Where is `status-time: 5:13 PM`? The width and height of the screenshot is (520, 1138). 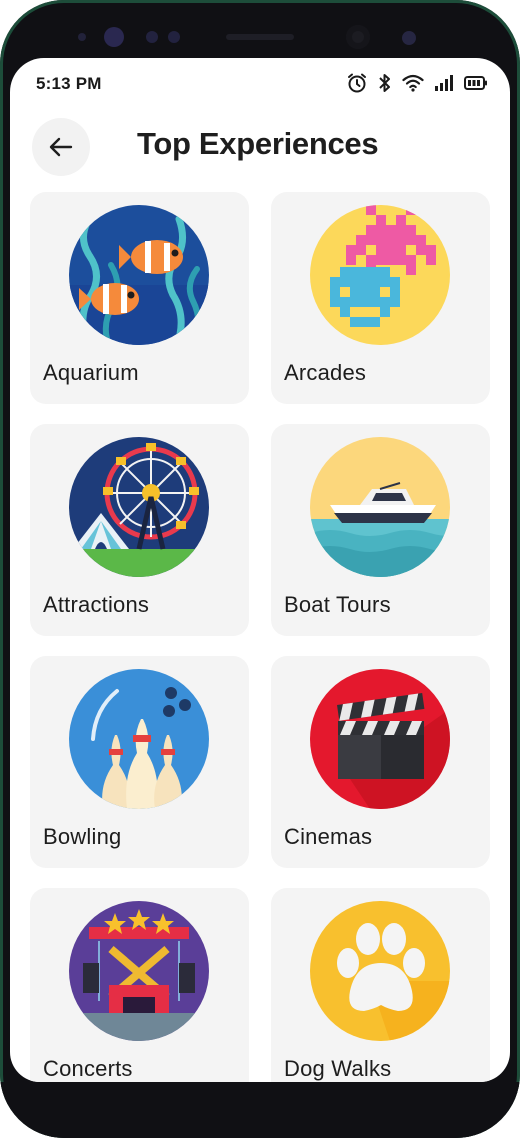
status-time: 5:13 PM is located at coordinates (69, 83).